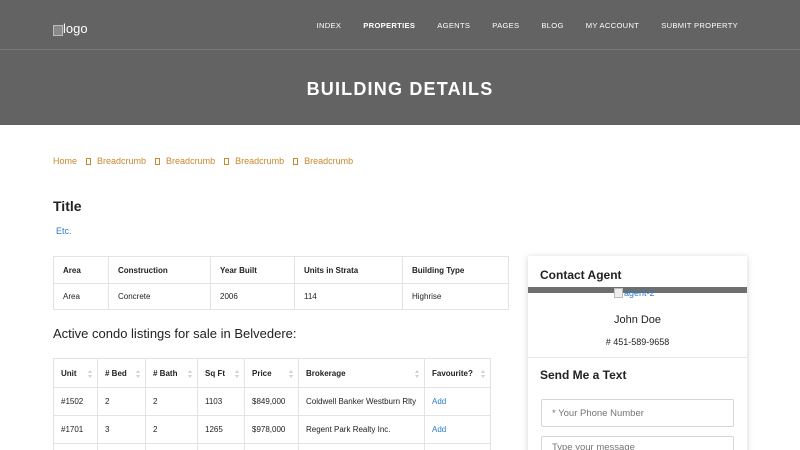 The height and width of the screenshot is (450, 800). What do you see at coordinates (81, 296) in the screenshot?
I see `table-cell: Area` at bounding box center [81, 296].